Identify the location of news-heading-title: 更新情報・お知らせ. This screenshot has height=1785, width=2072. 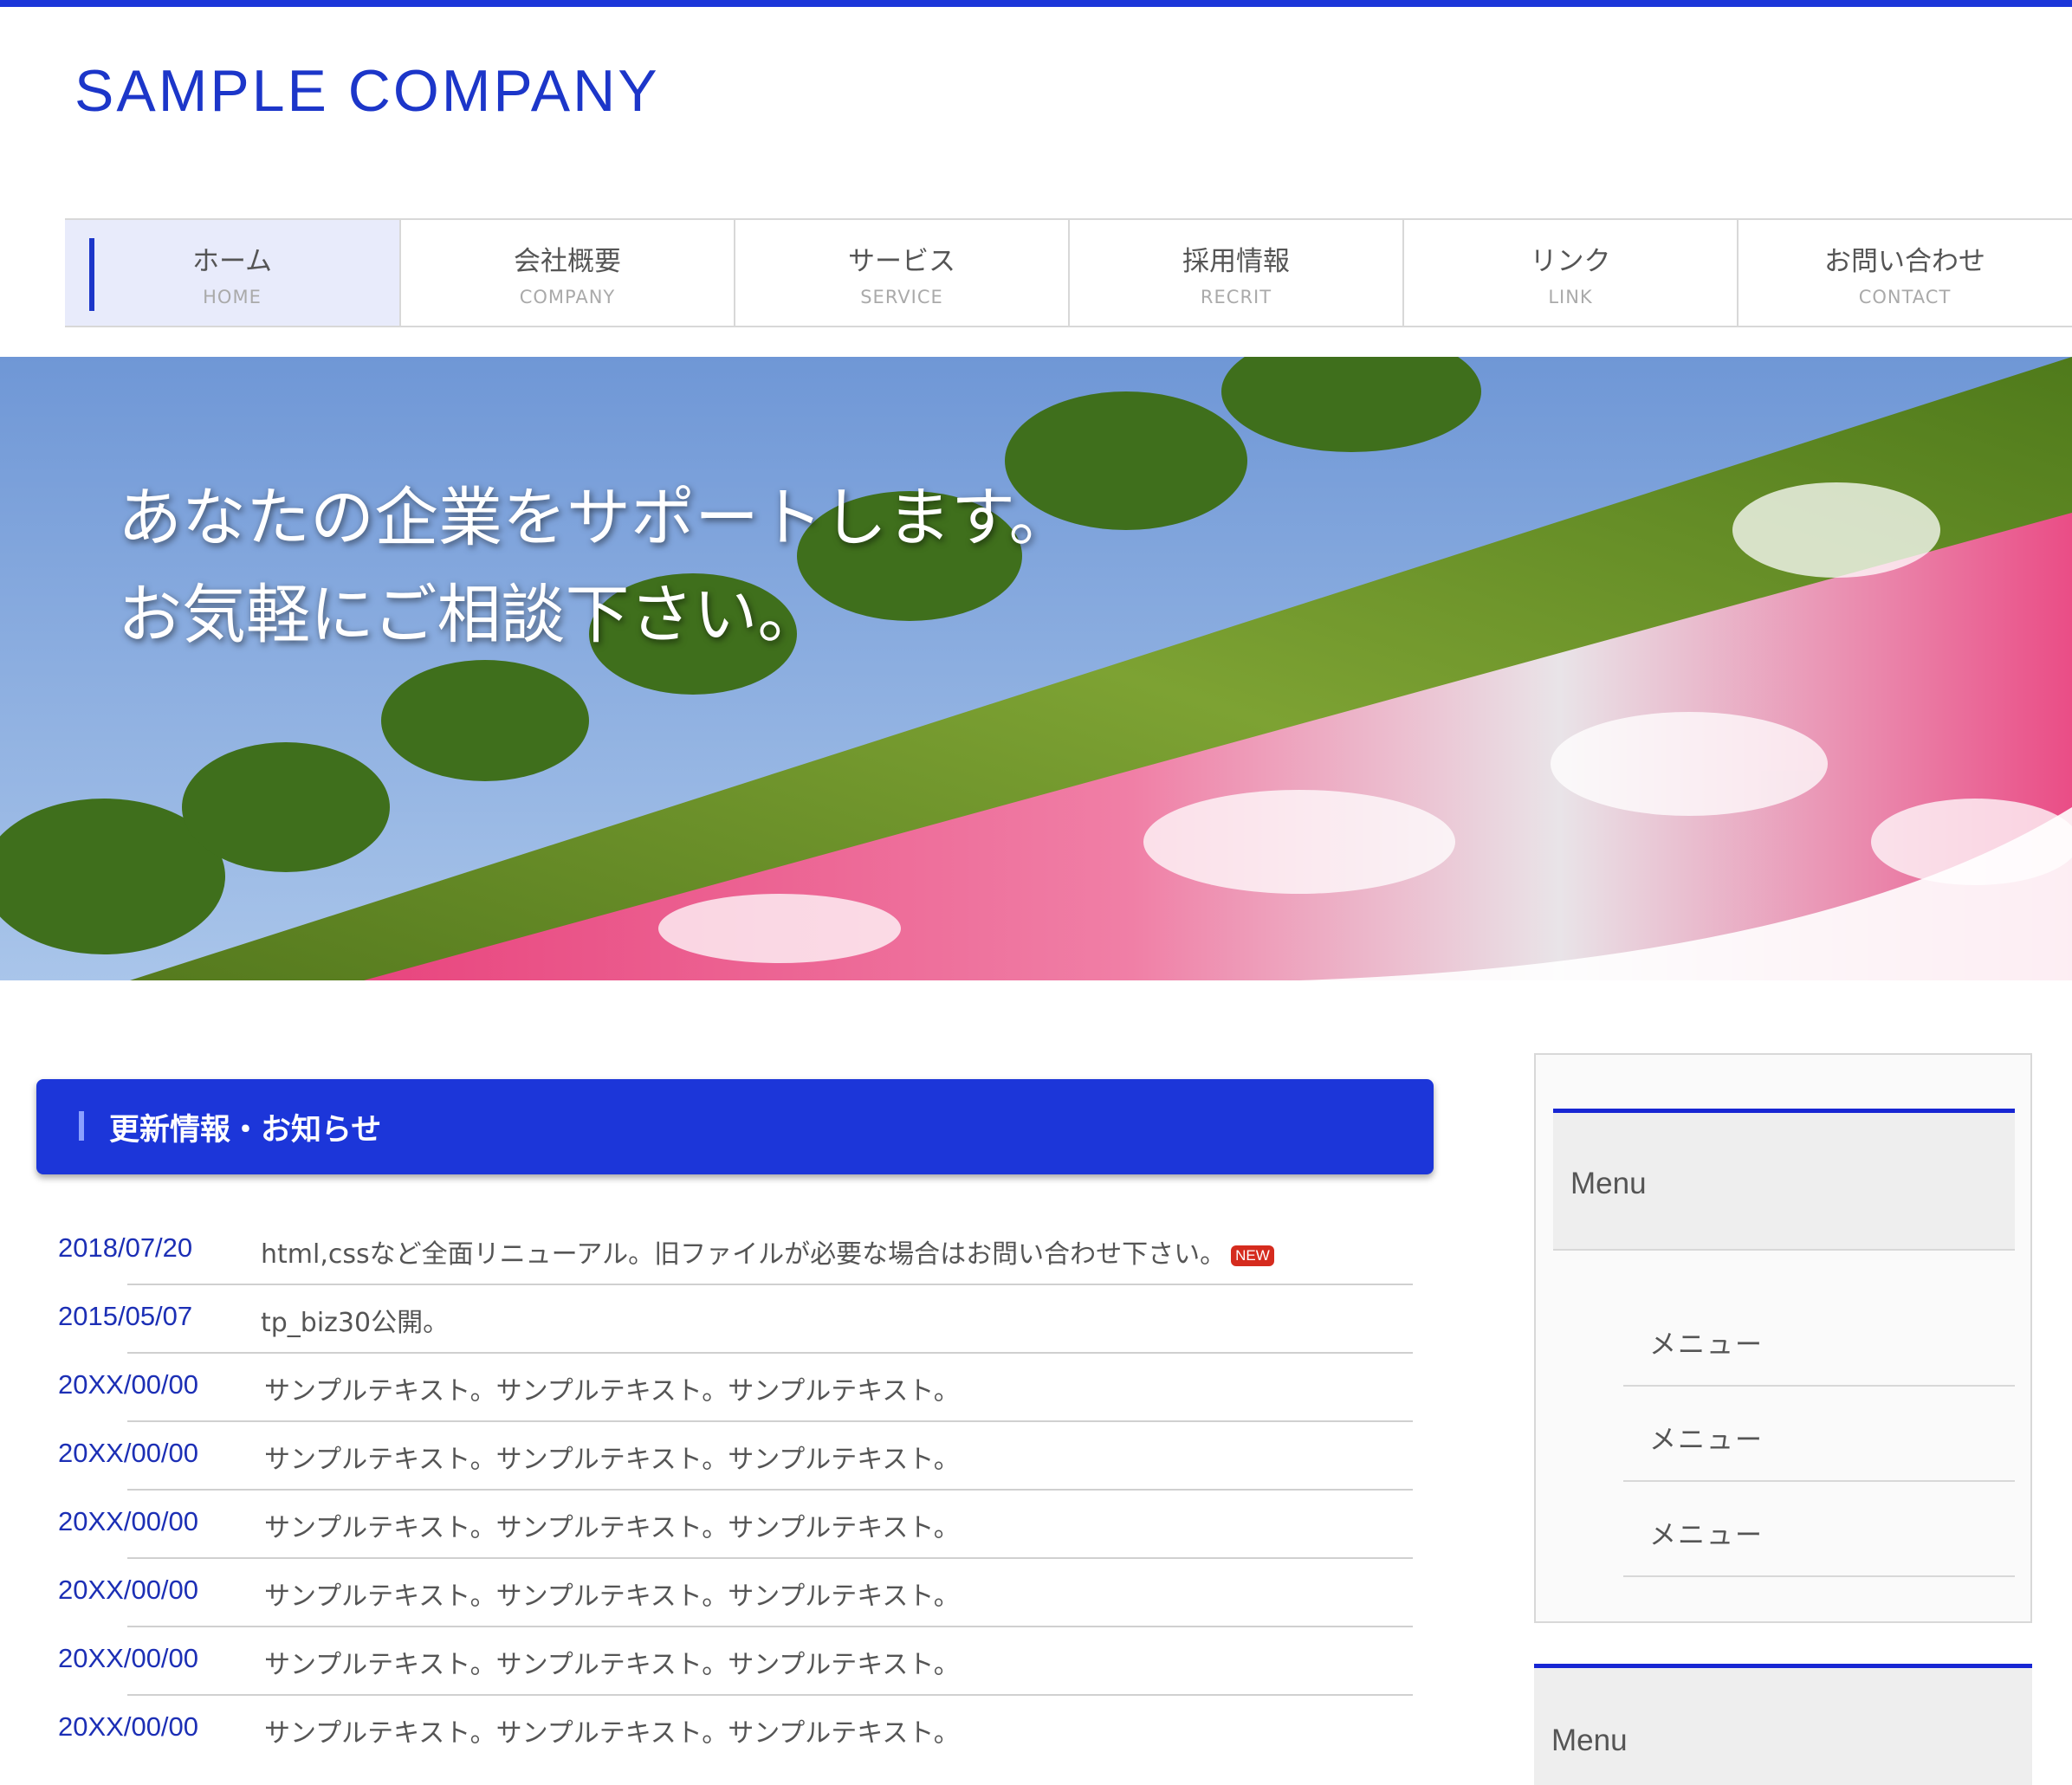
(245, 1130).